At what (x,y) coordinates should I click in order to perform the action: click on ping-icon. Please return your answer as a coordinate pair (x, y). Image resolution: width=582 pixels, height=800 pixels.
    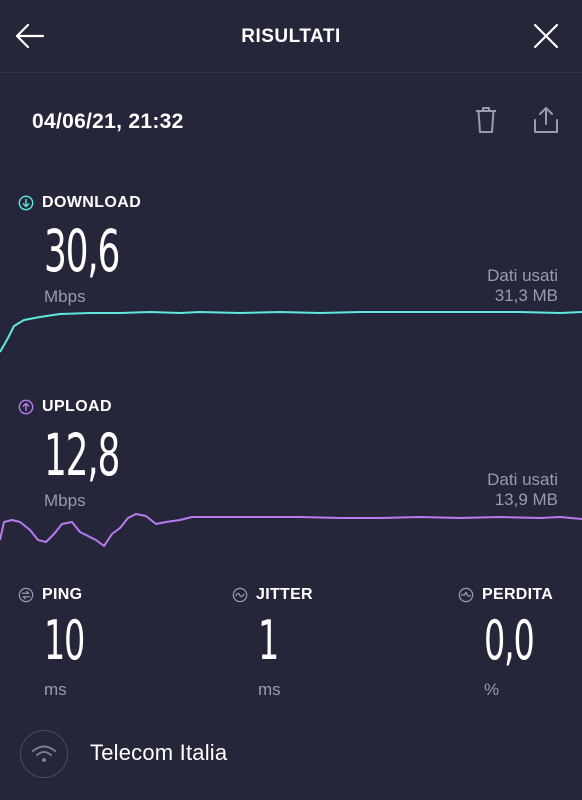
    Looking at the image, I should click on (26, 595).